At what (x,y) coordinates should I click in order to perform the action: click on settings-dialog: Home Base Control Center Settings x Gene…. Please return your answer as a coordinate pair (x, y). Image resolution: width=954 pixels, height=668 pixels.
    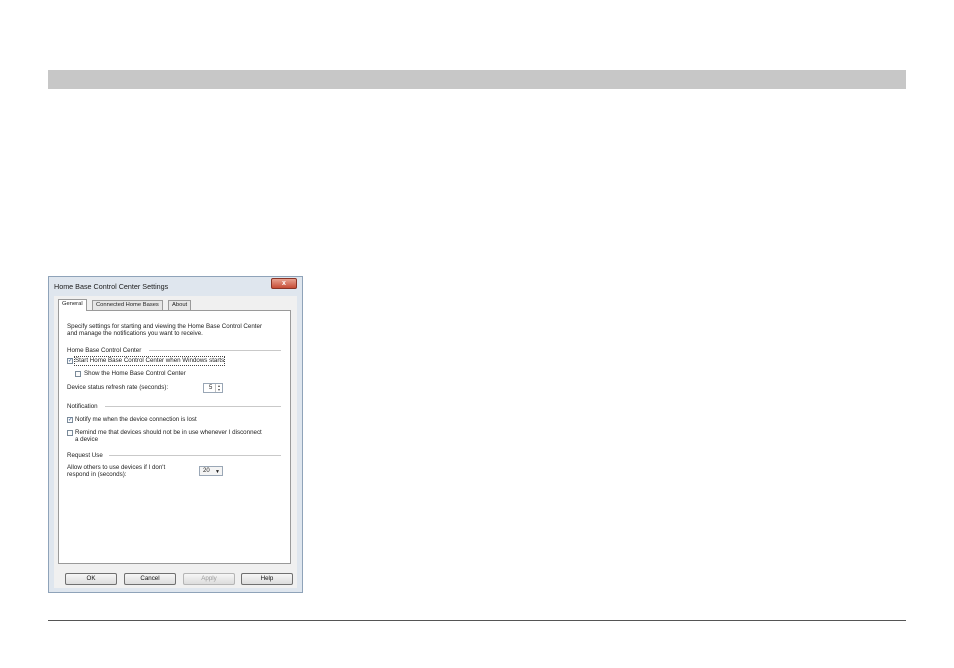
    Looking at the image, I should click on (175, 434).